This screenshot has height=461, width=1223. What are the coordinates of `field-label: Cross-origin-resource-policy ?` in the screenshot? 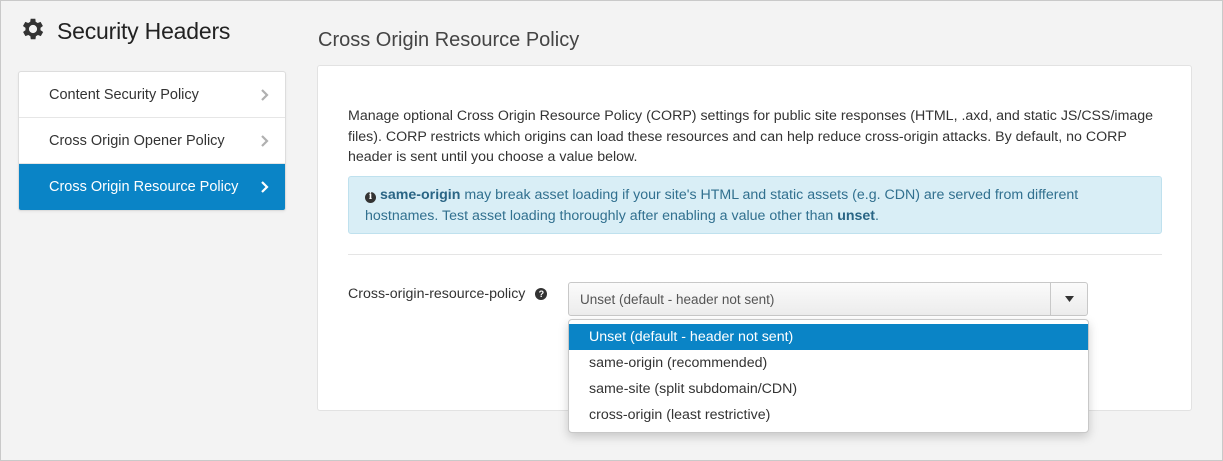 It's located at (448, 294).